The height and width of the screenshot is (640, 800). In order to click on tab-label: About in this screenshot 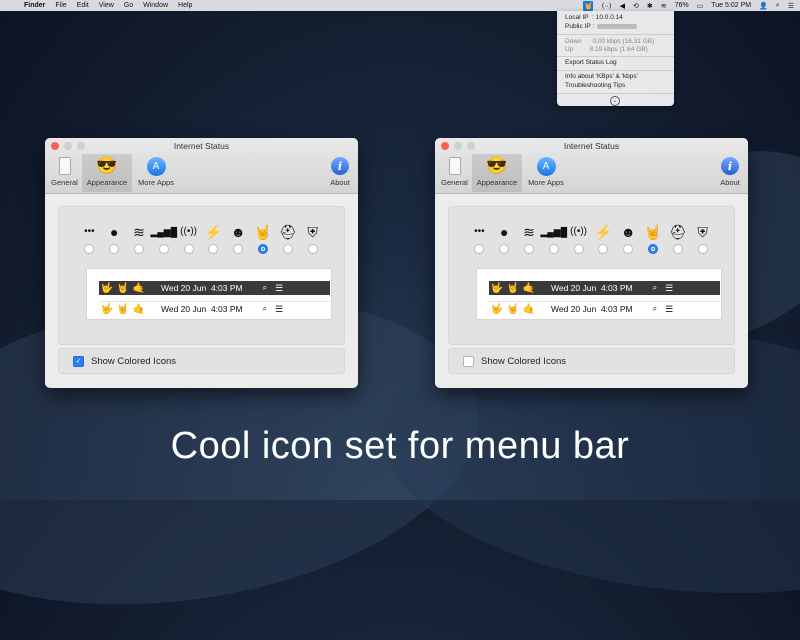, I will do `click(340, 182)`.